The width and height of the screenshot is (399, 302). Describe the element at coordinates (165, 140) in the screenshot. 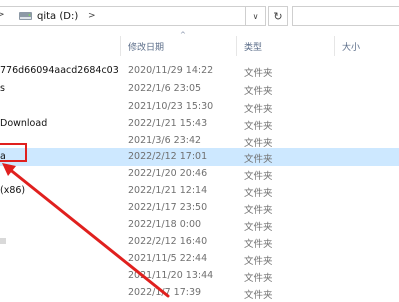

I see `file-date: 2021/3/6 23:42` at that location.